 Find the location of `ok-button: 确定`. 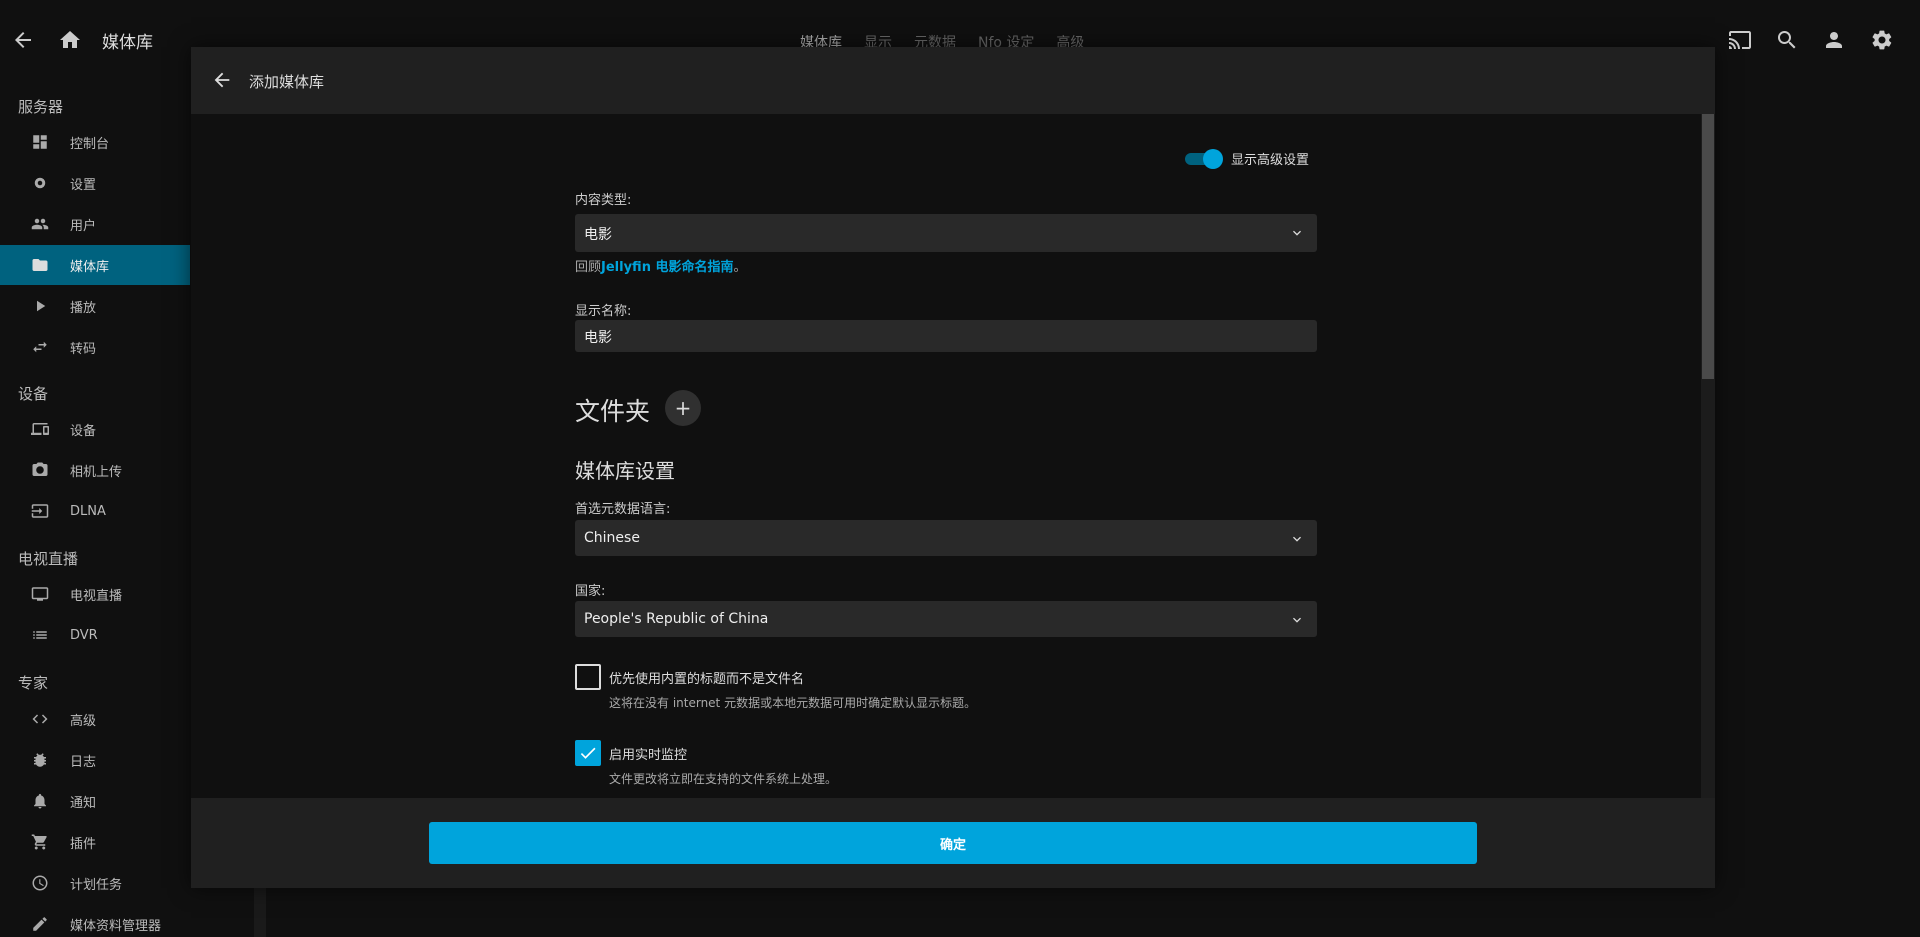

ok-button: 确定 is located at coordinates (953, 843).